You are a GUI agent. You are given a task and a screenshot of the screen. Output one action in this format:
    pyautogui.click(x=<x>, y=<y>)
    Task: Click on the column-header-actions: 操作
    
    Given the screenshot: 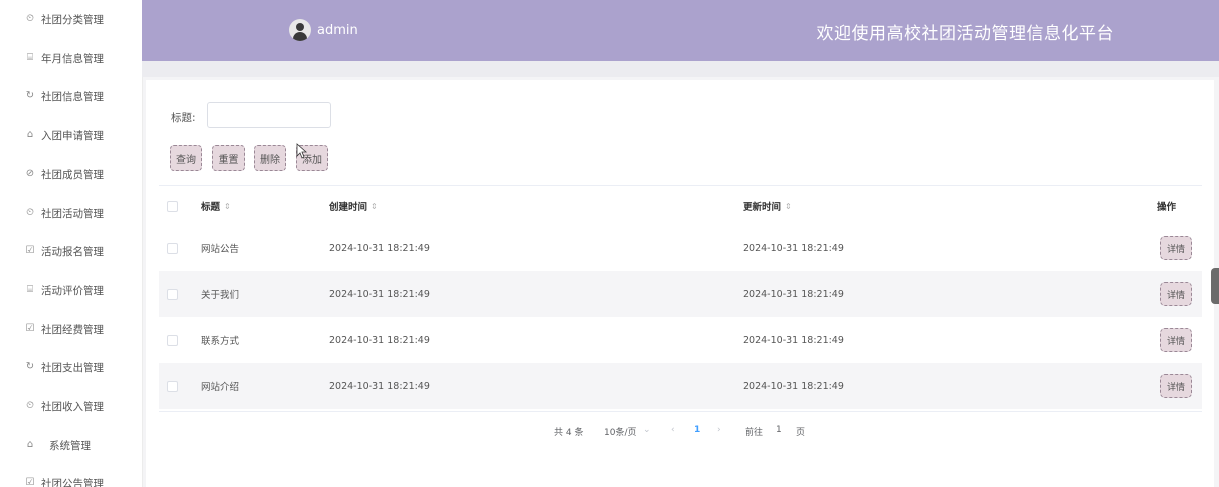 What is the action you would take?
    pyautogui.click(x=1167, y=207)
    